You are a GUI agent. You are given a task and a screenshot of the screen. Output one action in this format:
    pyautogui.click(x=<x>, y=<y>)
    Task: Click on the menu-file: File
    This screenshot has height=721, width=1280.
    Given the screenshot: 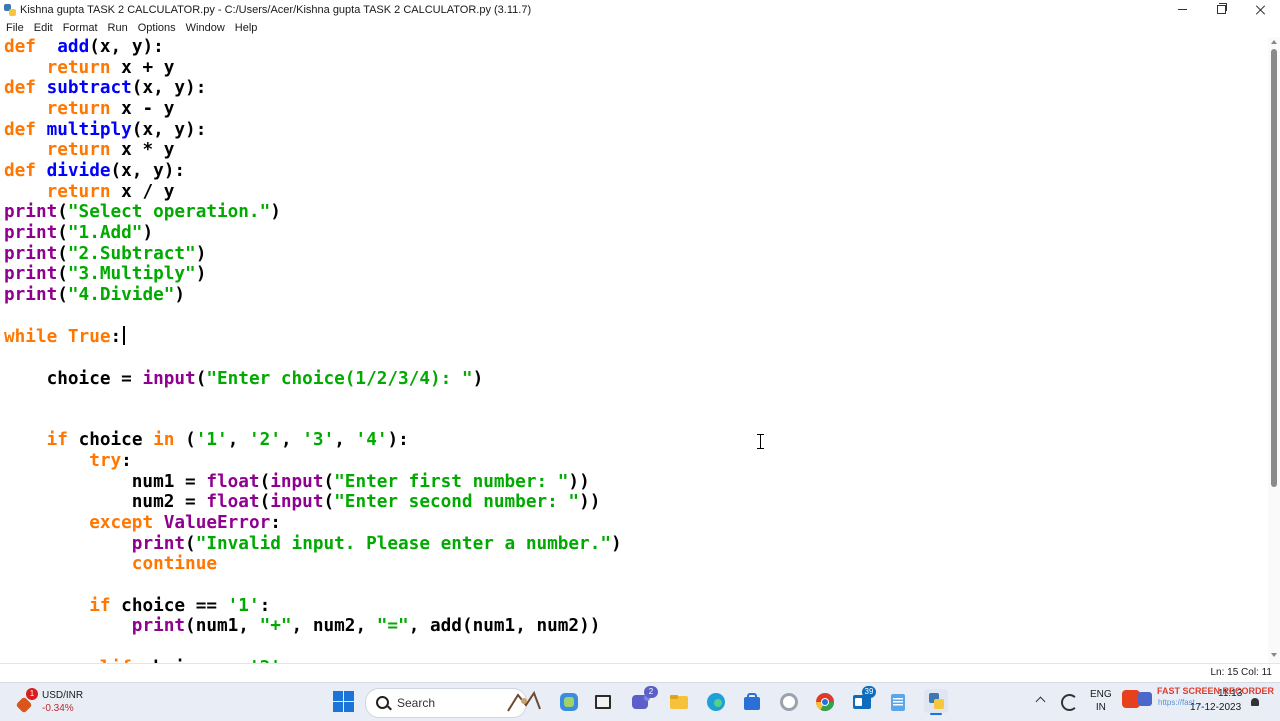 What is the action you would take?
    pyautogui.click(x=14, y=28)
    